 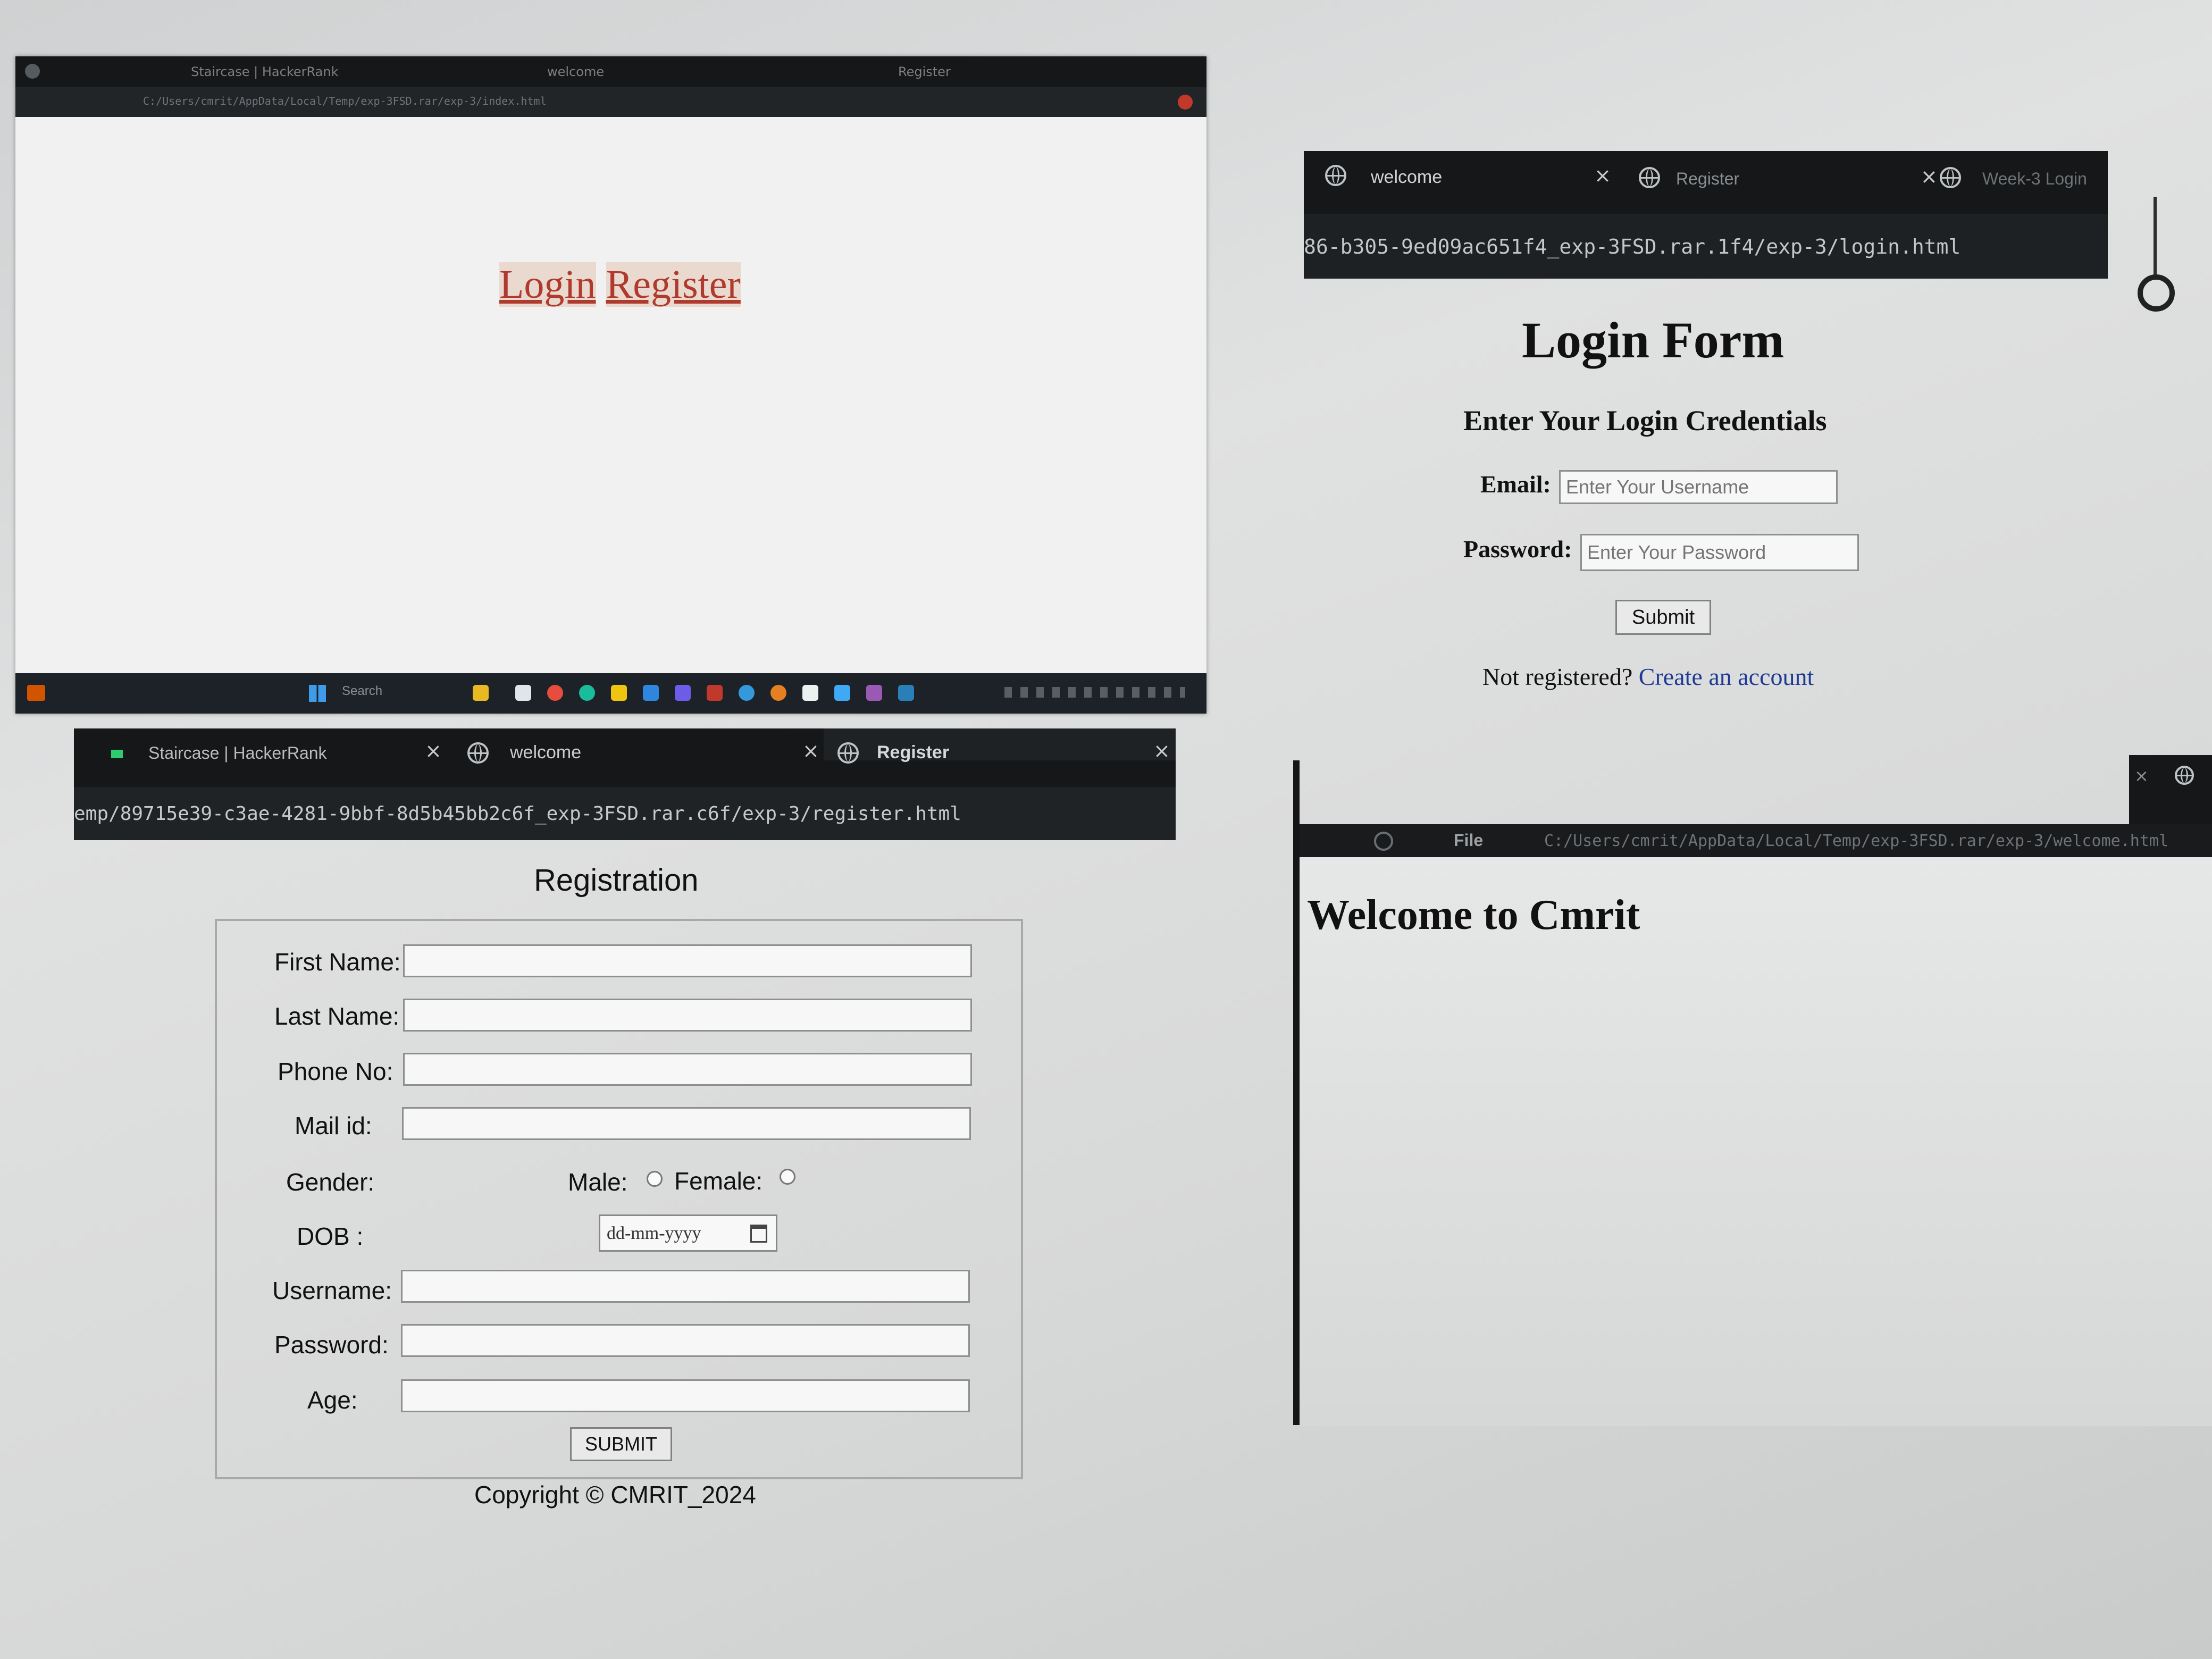 I want to click on nav-links: Login Register, so click(x=620, y=285).